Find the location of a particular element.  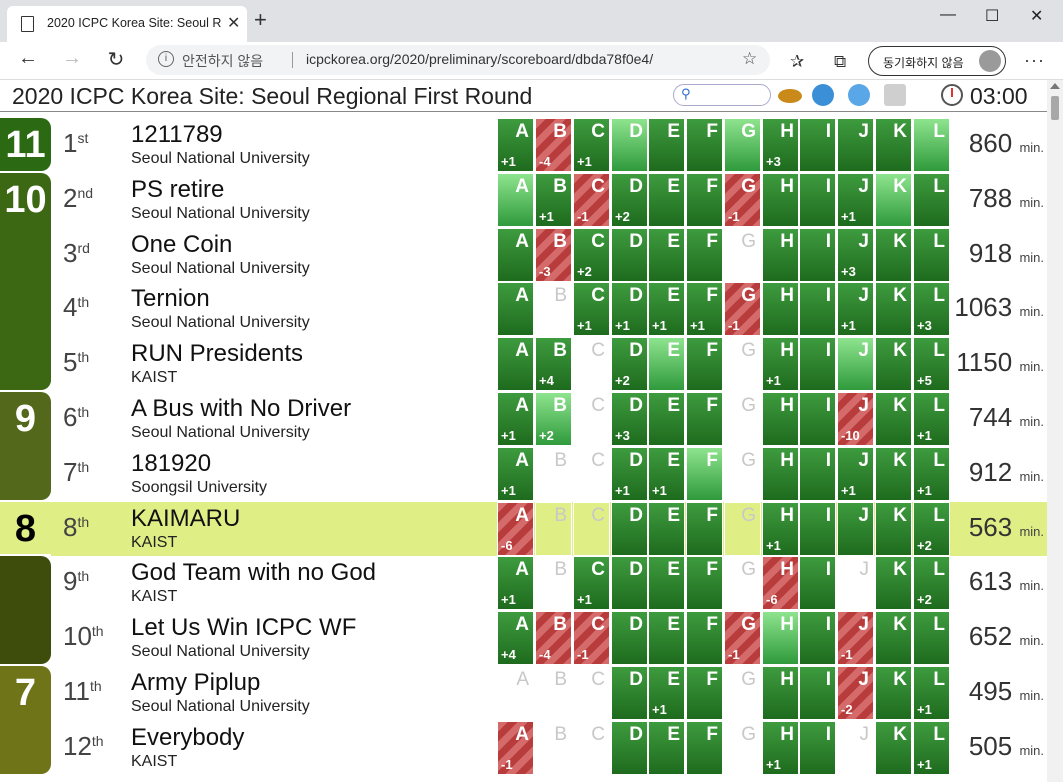

problem-cell: B -3 is located at coordinates (553, 254).